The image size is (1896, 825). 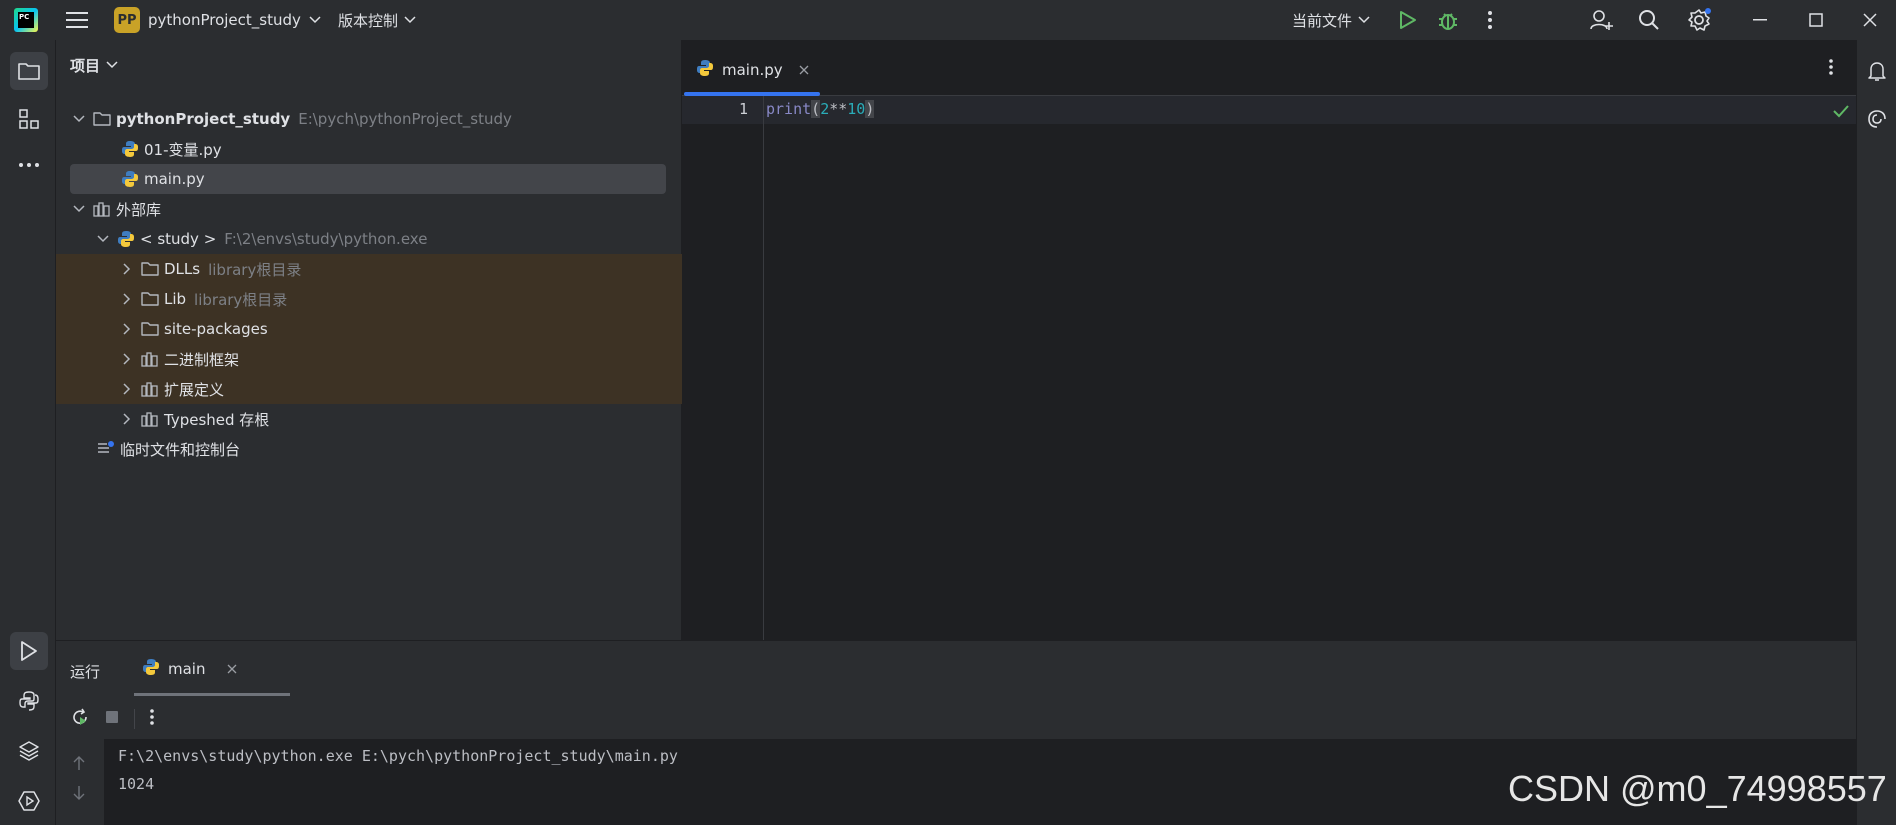 I want to click on pycharm-logo-icon: PC, so click(x=26, y=20).